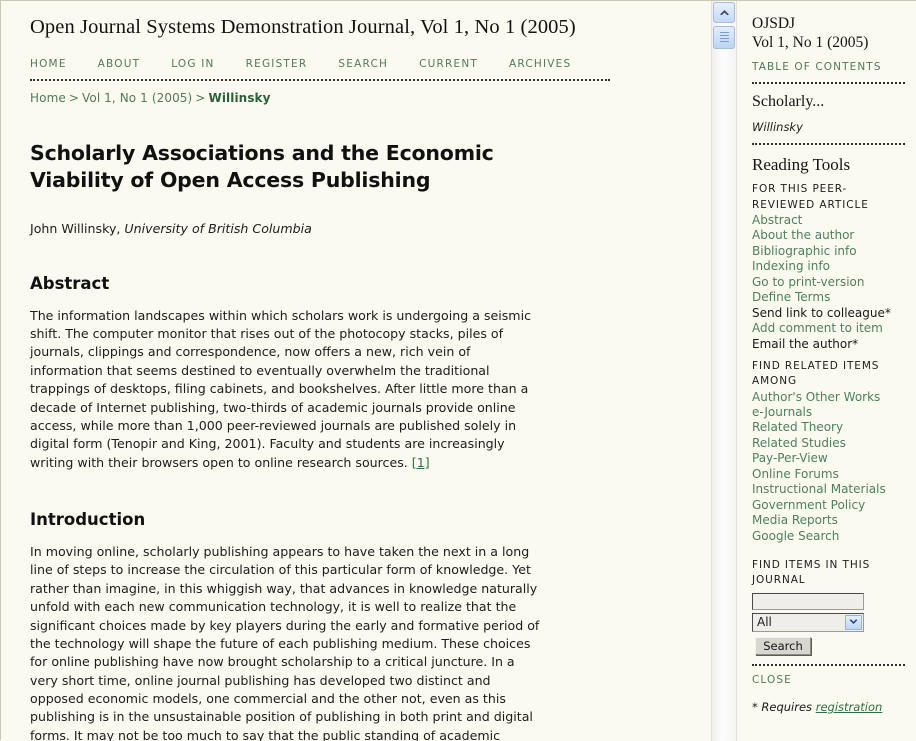 This screenshot has height=741, width=916. What do you see at coordinates (828, 680) in the screenshot?
I see `close-reading-tools-link: CLOSE` at bounding box center [828, 680].